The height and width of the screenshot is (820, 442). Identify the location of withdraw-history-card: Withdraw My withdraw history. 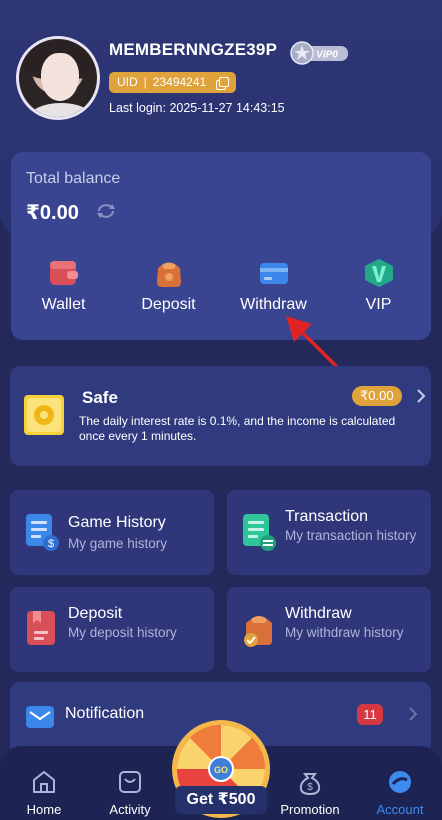
(329, 629).